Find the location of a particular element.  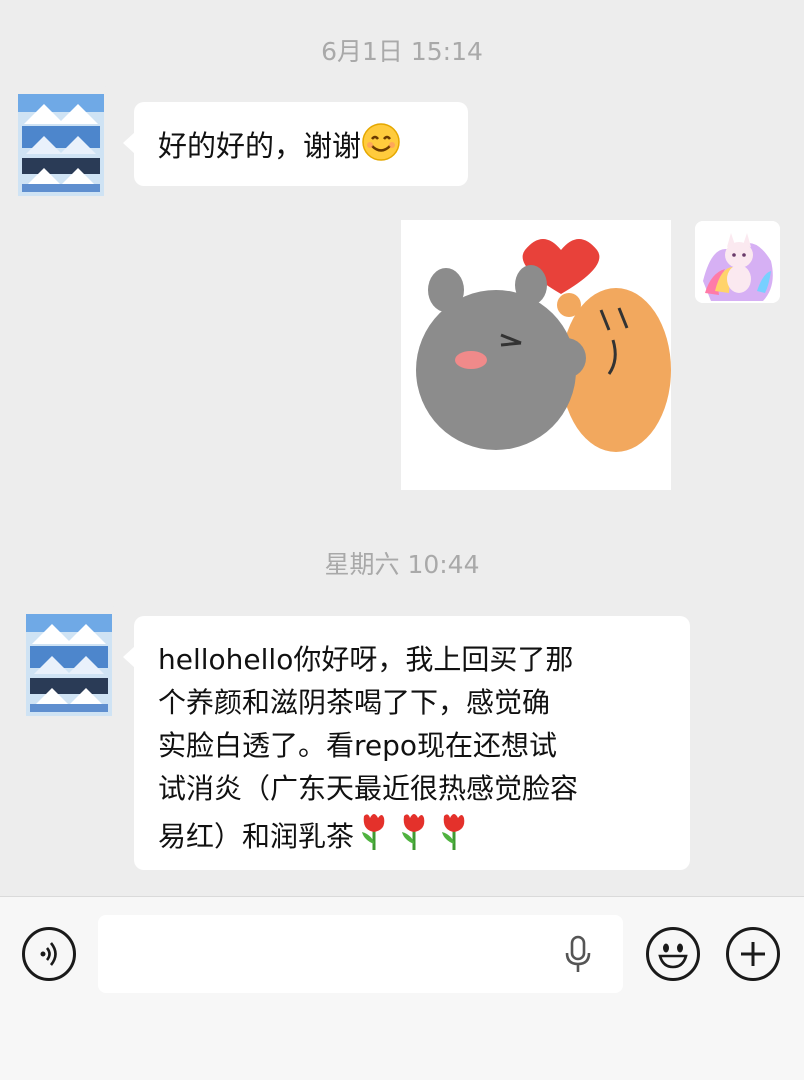

self-avatar is located at coordinates (737, 262).